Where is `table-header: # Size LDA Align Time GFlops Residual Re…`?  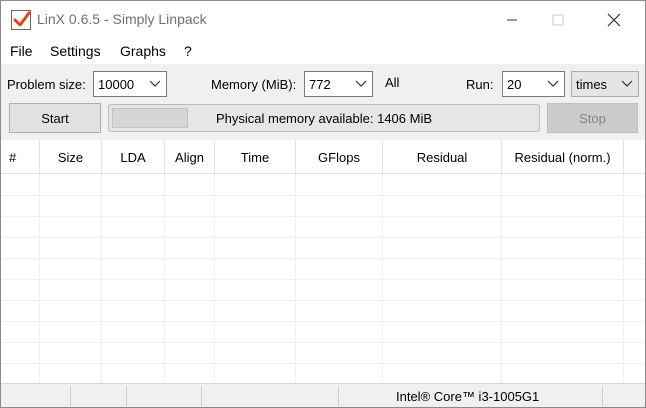 table-header: # Size LDA Align Time GFlops Residual Re… is located at coordinates (323, 157).